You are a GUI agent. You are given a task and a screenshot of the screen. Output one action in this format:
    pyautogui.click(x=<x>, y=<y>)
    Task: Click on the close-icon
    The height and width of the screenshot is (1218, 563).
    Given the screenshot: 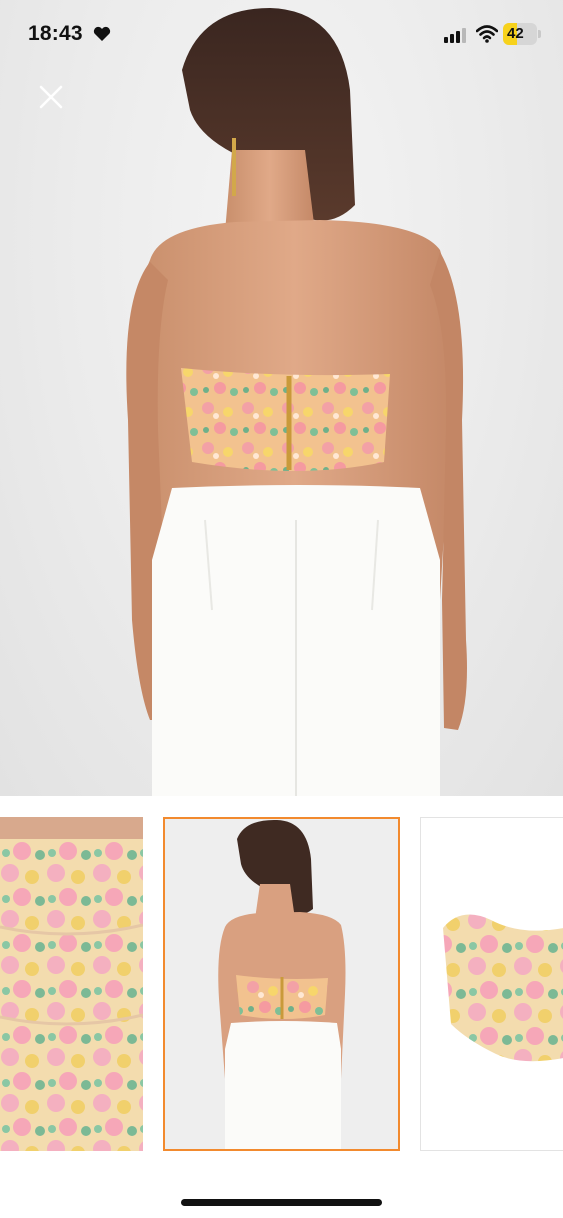 What is the action you would take?
    pyautogui.click(x=51, y=97)
    